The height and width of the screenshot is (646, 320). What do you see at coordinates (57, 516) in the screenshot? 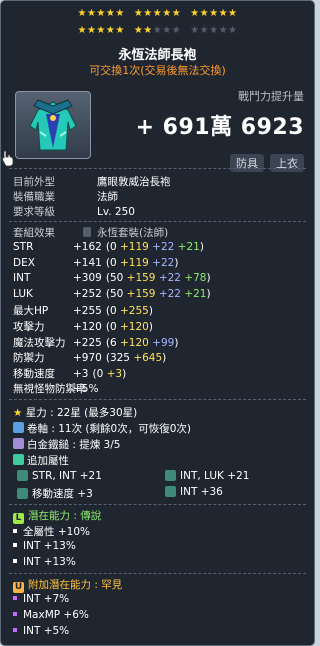
I see `potential-title: L 潛在能力 : 傳說` at bounding box center [57, 516].